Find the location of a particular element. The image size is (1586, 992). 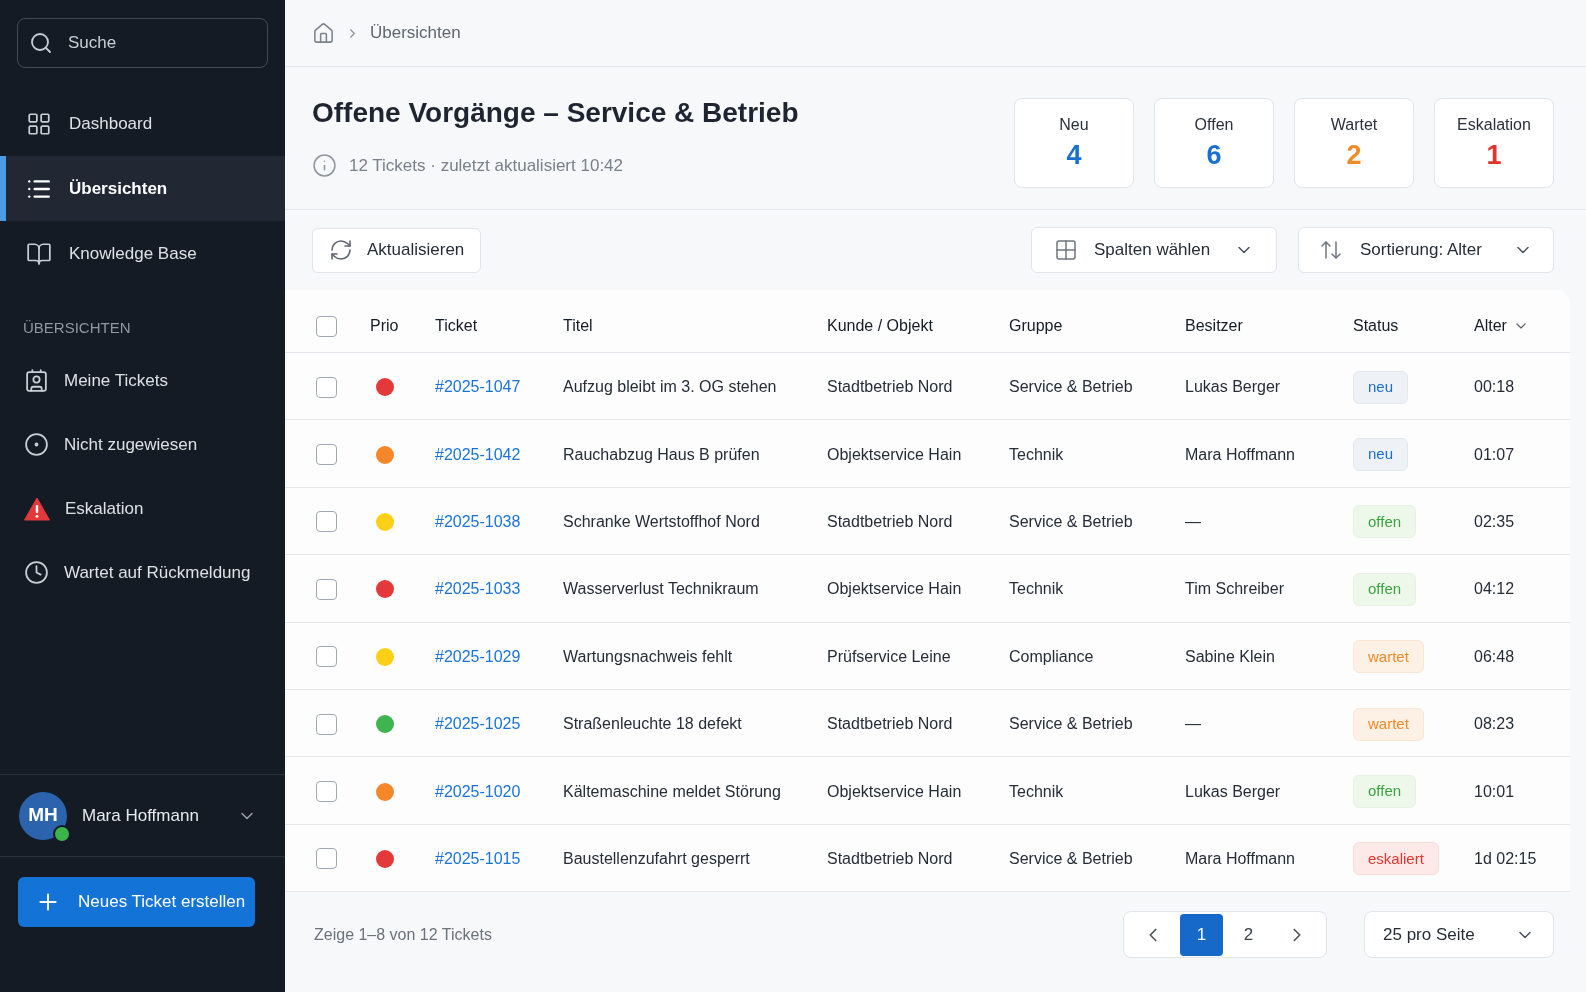

table-cell-text: 08:23 is located at coordinates (1495, 724).